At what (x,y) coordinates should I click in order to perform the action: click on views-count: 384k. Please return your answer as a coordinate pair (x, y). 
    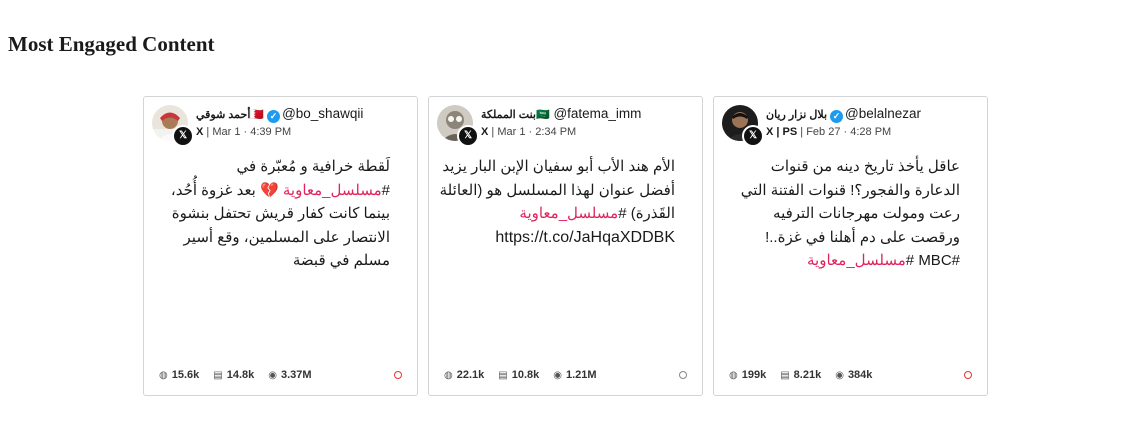
    Looking at the image, I should click on (860, 375).